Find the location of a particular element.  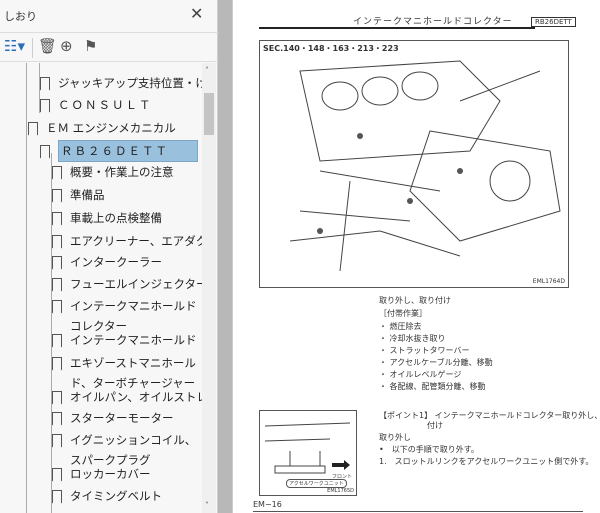

bookmark-item: ＥＭ エンジンメカニカル is located at coordinates (102, 128).